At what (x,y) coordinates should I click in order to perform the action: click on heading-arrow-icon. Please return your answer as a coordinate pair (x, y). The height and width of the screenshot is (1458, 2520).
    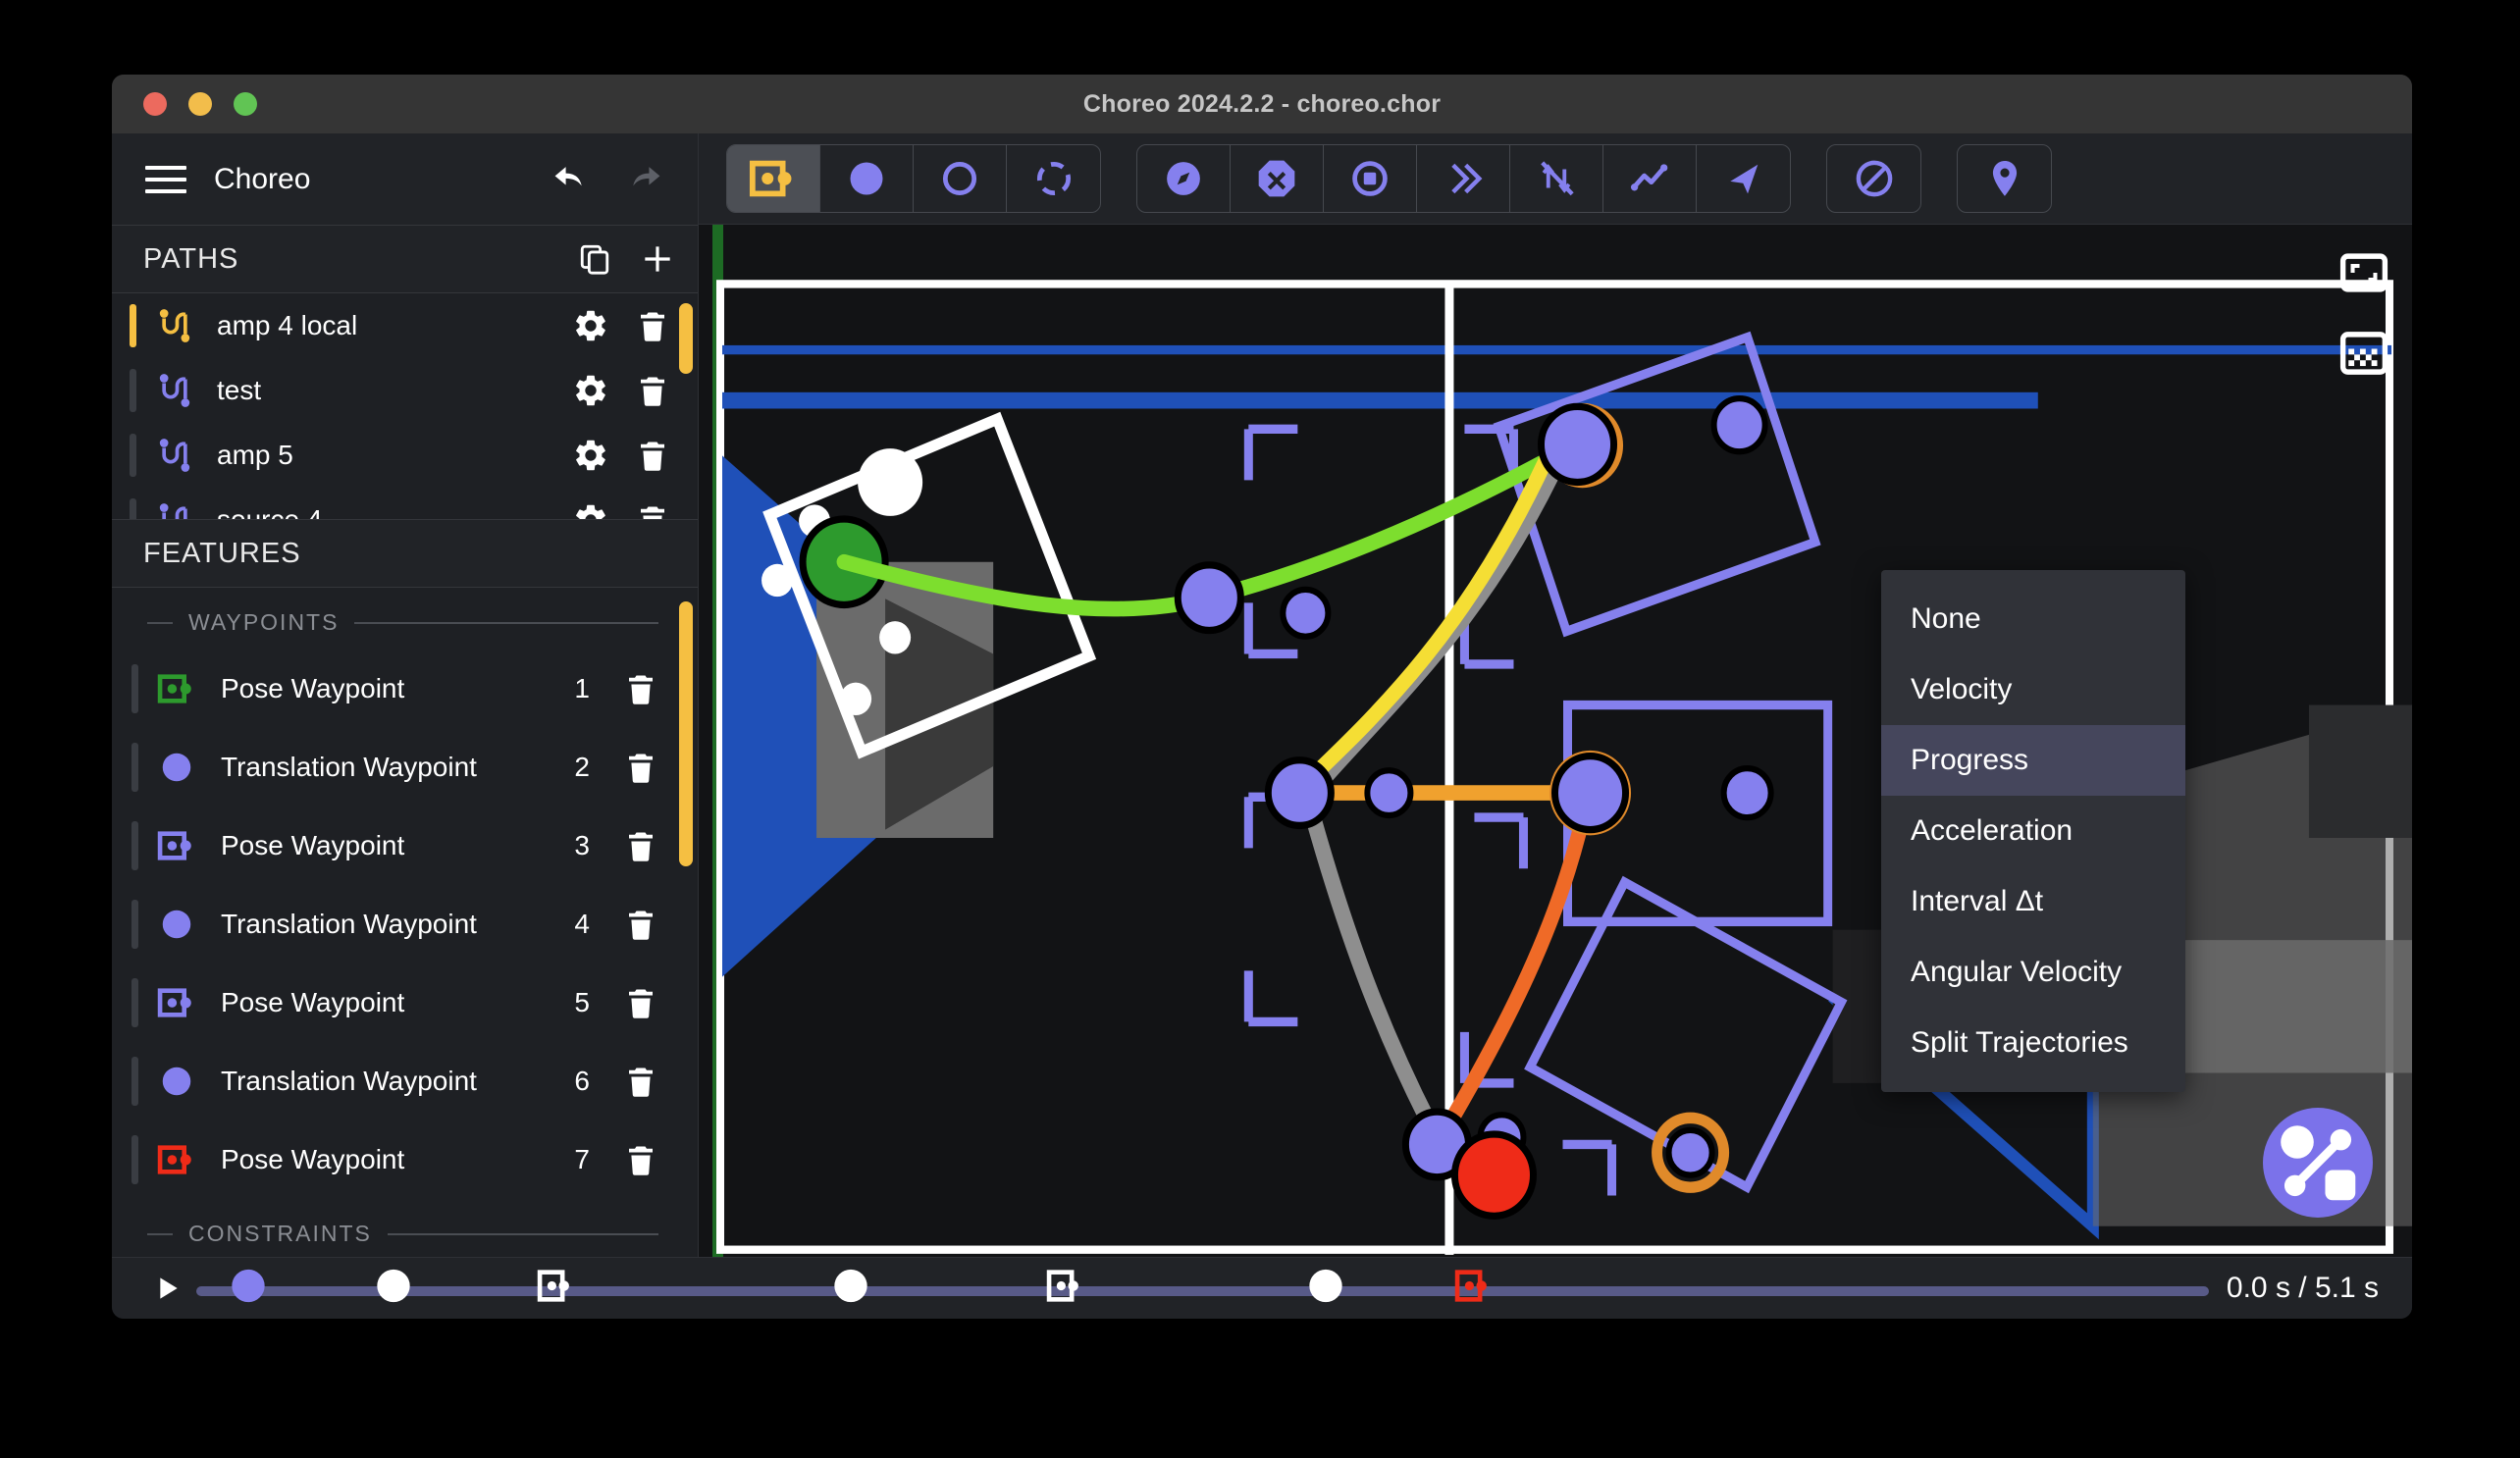
    Looking at the image, I should click on (1743, 179).